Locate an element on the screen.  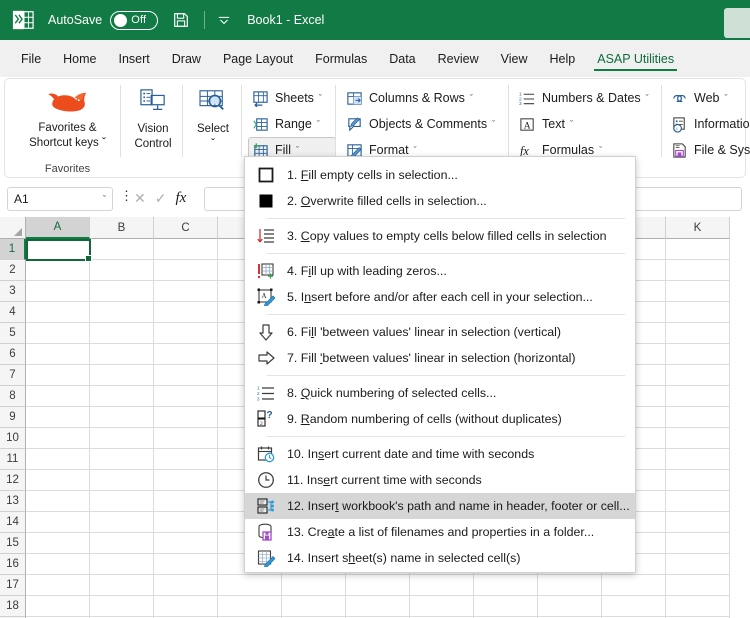
select-button: Select ˇ is located at coordinates (213, 116).